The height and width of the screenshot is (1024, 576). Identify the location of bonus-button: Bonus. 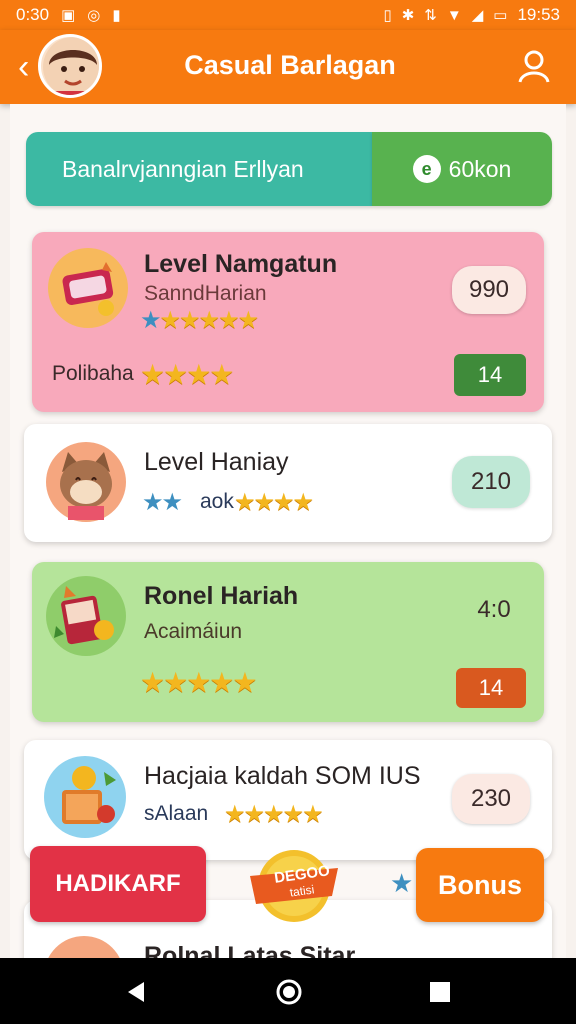
(480, 885).